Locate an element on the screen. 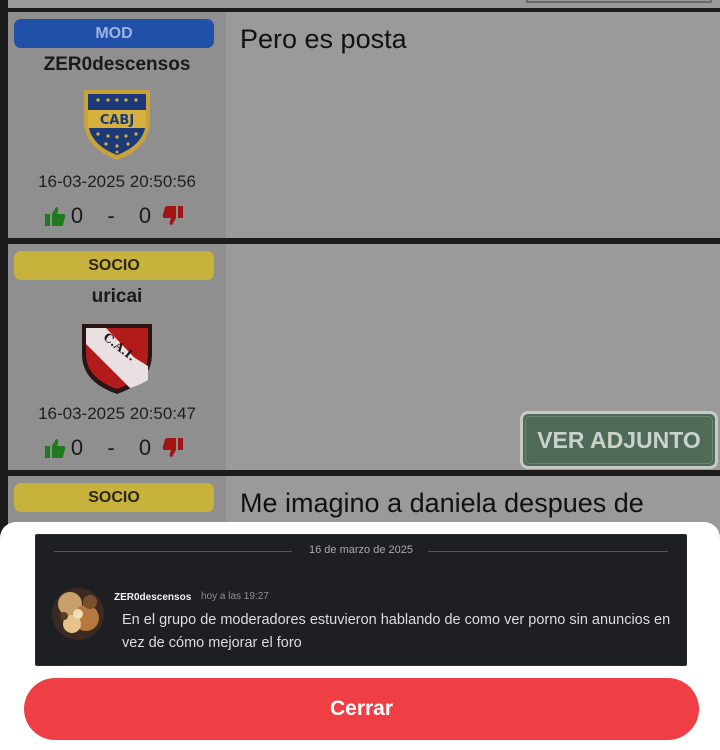  date-divider-label: 16 de marzo de 2025 is located at coordinates (361, 550).